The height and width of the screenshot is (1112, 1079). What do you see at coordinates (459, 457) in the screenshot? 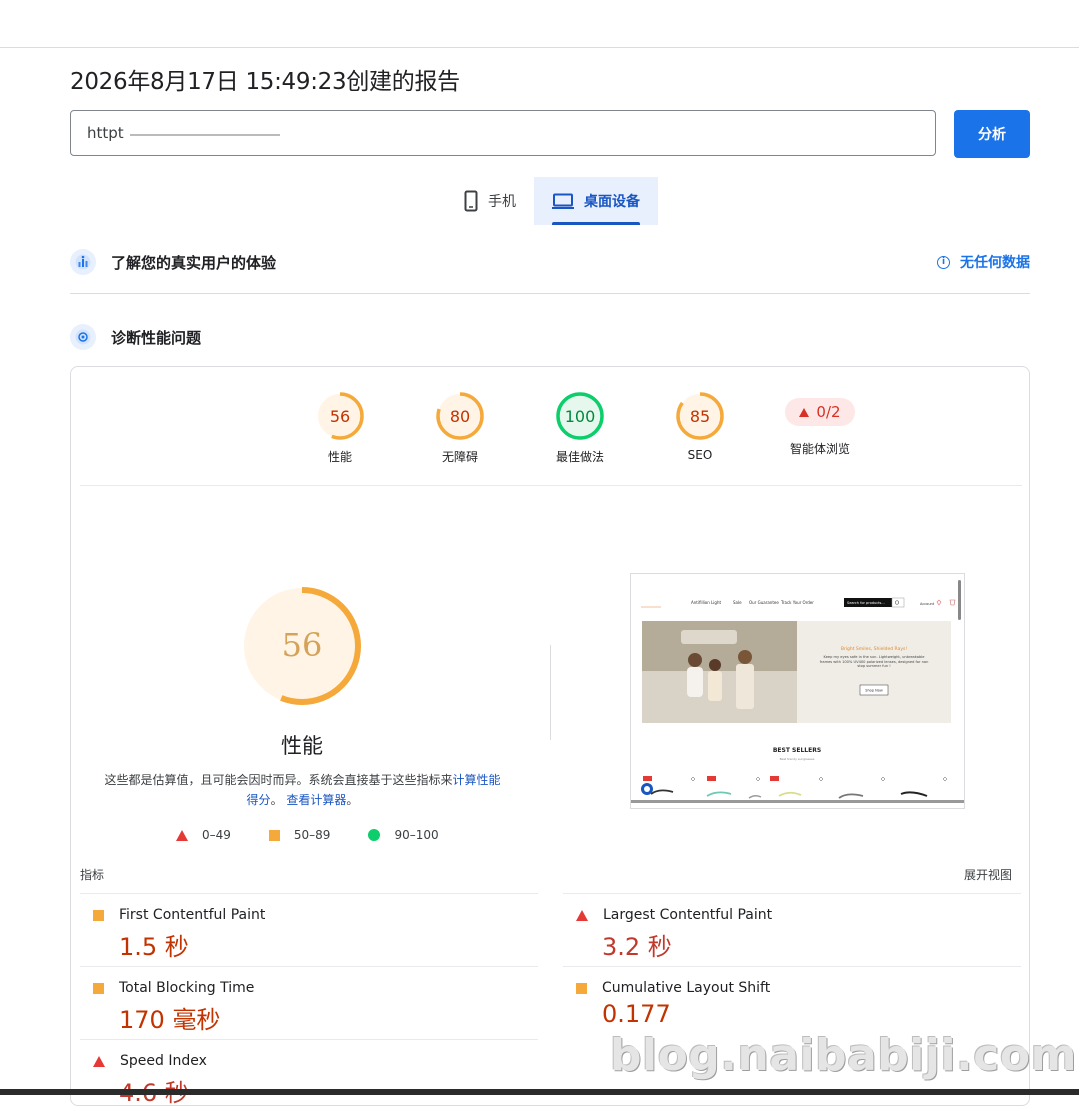
I see `accessibility-label: 无障碍` at bounding box center [459, 457].